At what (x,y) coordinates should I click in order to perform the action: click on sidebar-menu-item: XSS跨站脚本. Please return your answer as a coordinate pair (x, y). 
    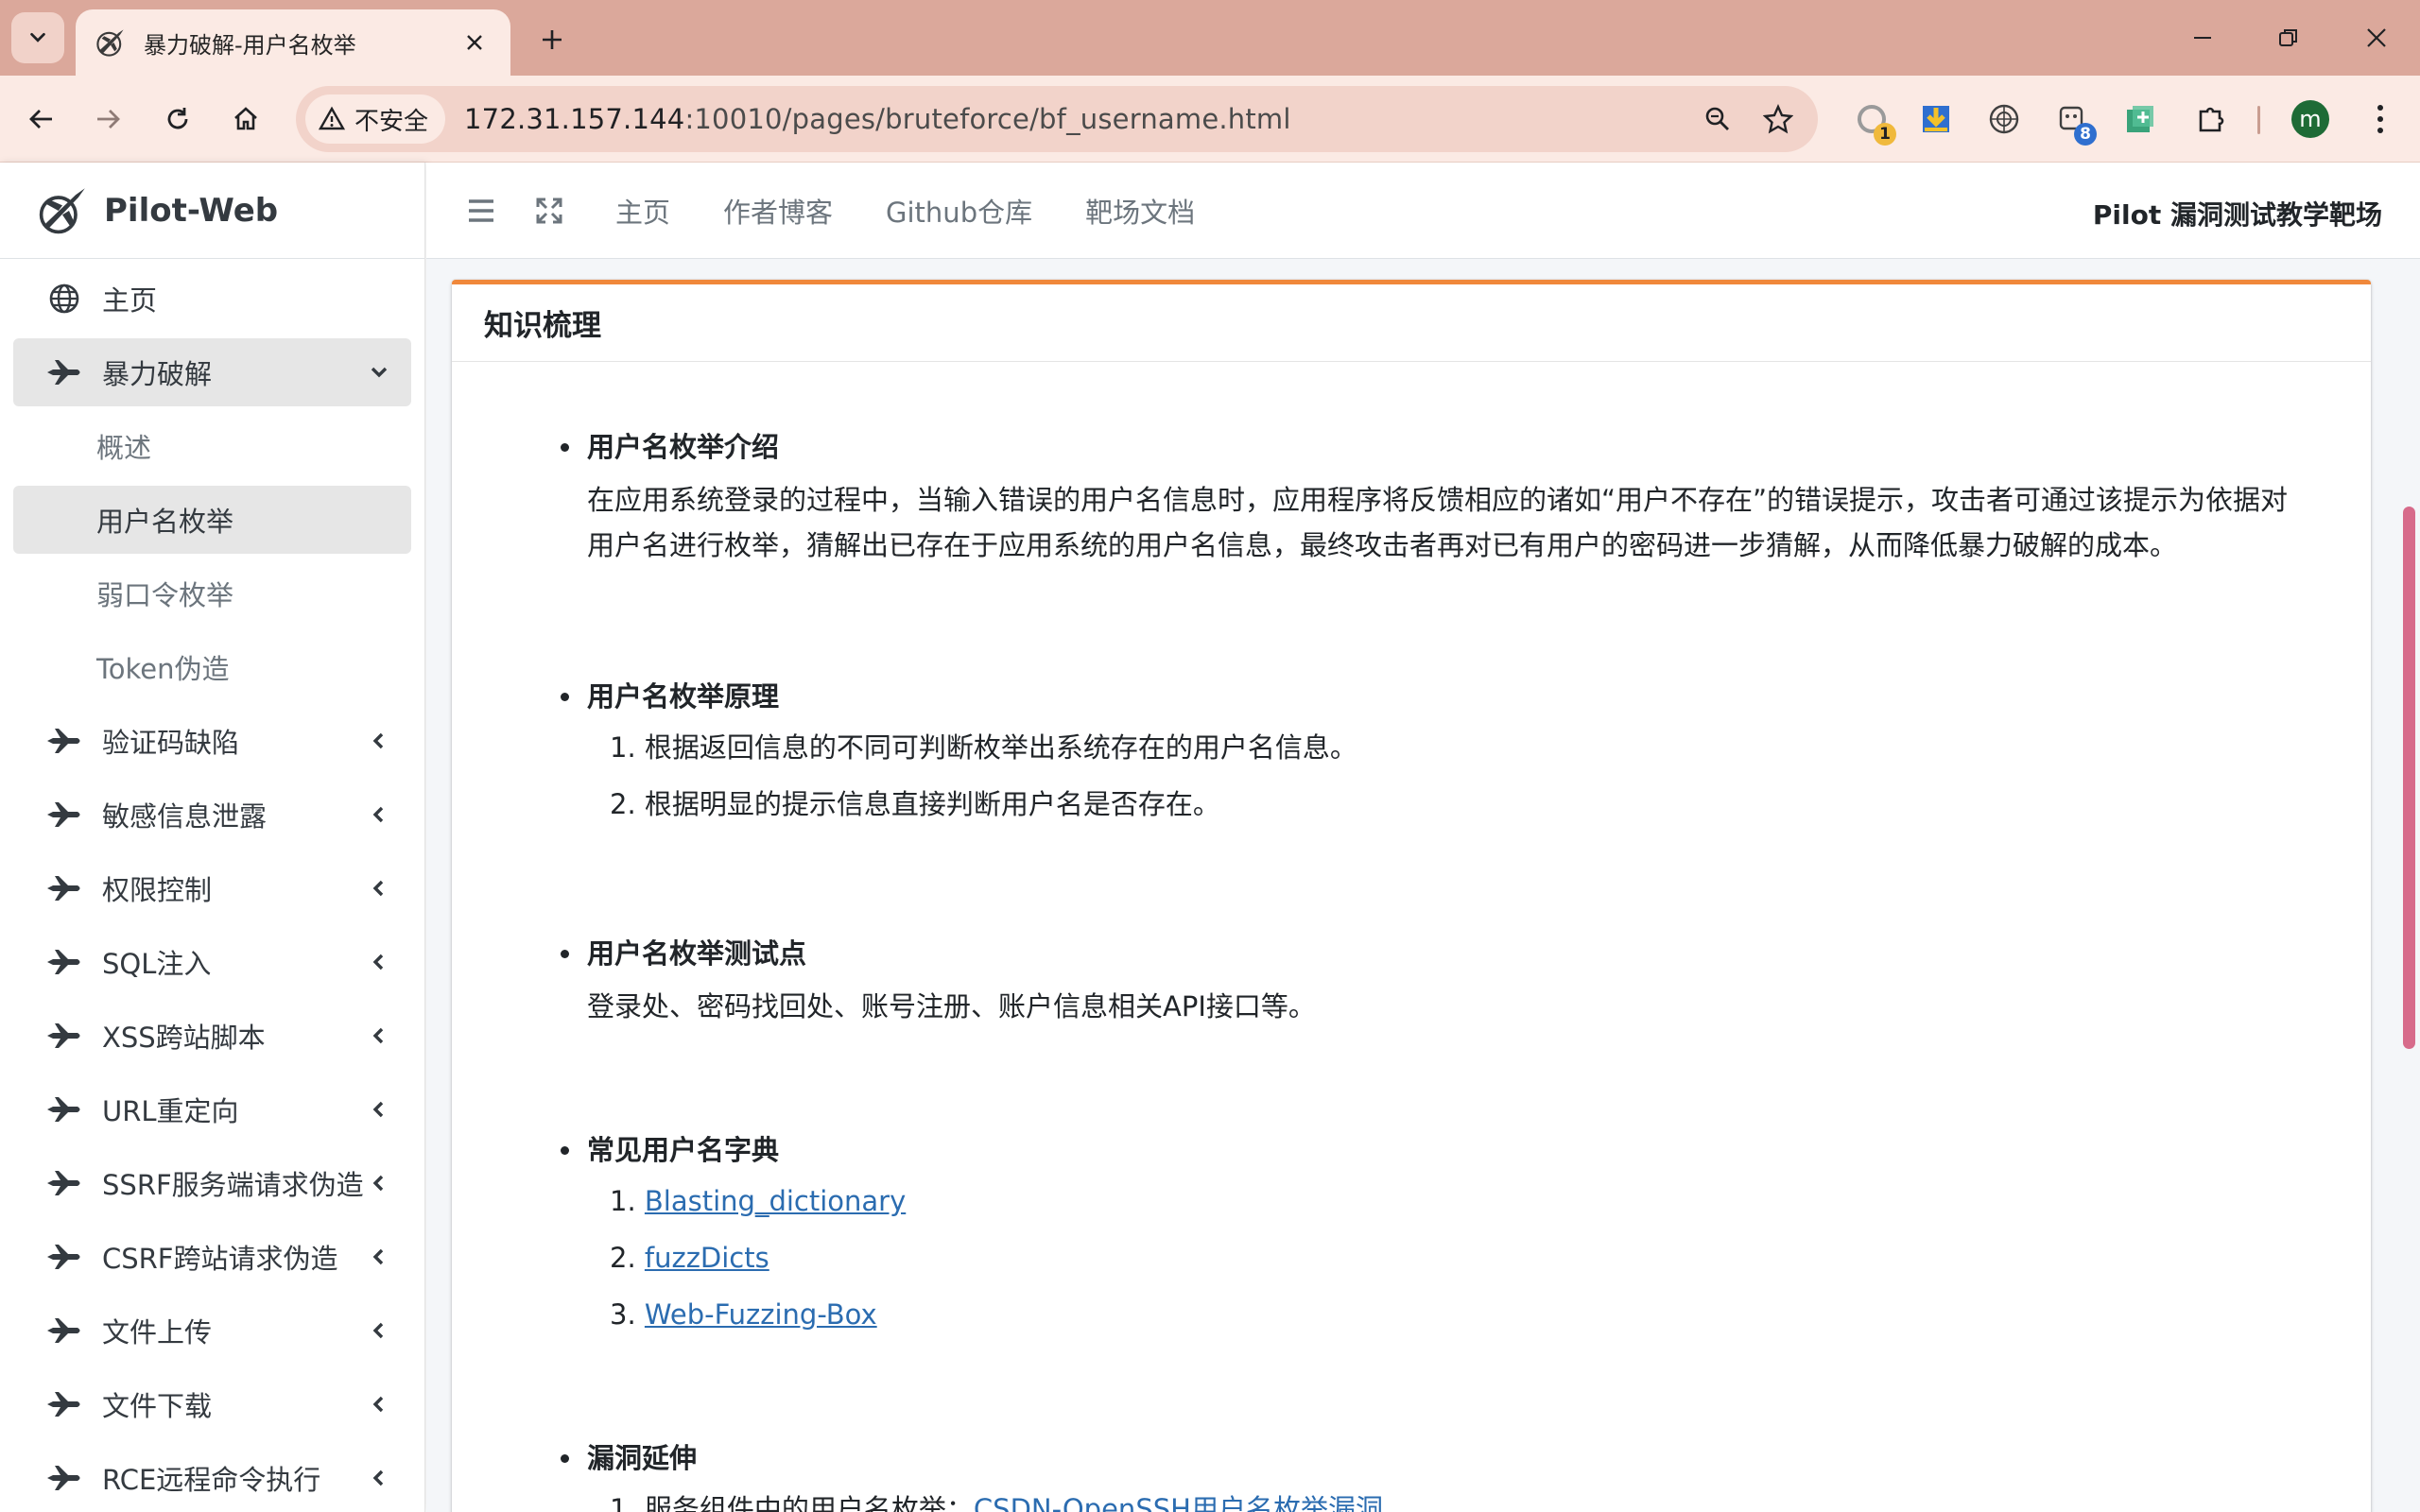
    Looking at the image, I should click on (212, 1036).